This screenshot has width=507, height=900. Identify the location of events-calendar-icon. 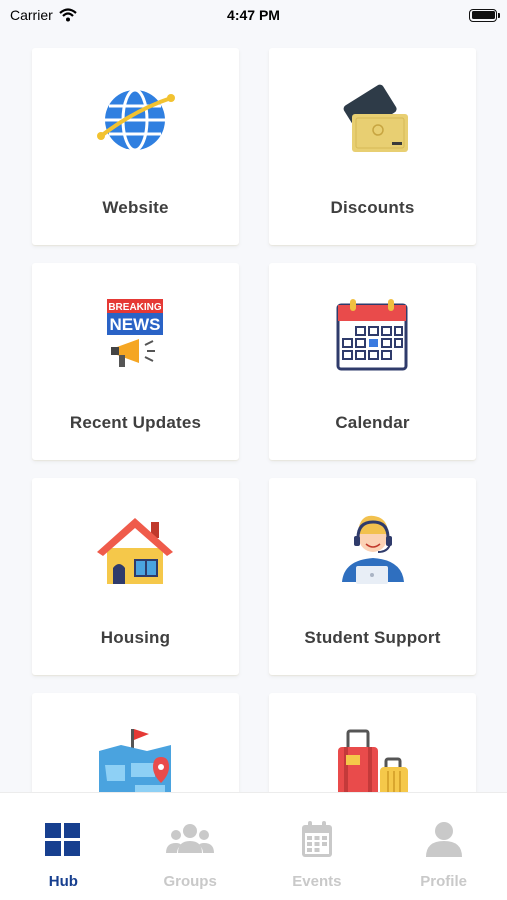
(316, 839).